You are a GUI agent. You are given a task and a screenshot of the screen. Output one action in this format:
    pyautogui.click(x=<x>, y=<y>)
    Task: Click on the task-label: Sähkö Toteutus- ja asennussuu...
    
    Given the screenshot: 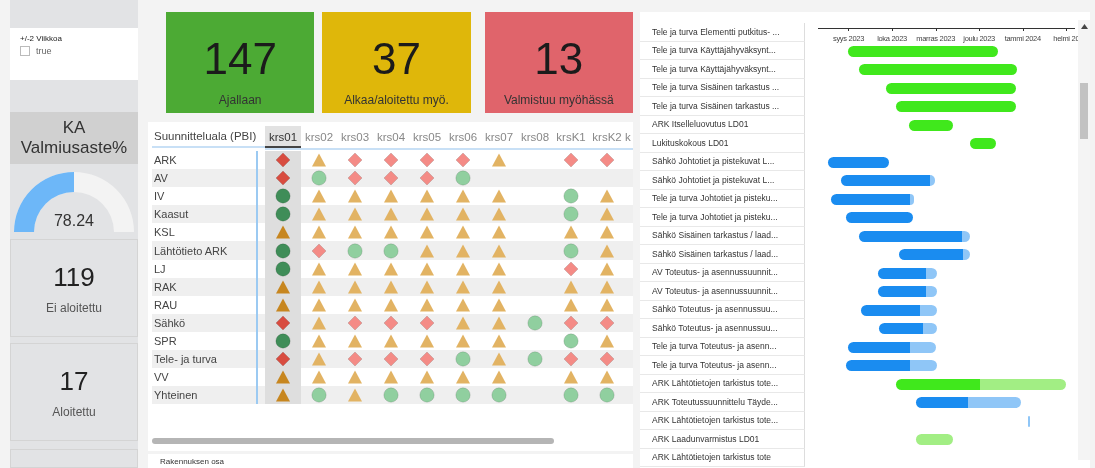 What is the action you would take?
    pyautogui.click(x=722, y=309)
    